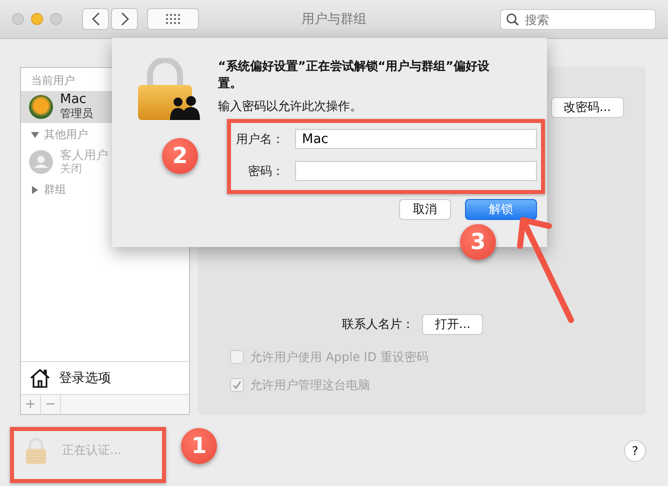  I want to click on window-title: 用户与群组, so click(334, 19).